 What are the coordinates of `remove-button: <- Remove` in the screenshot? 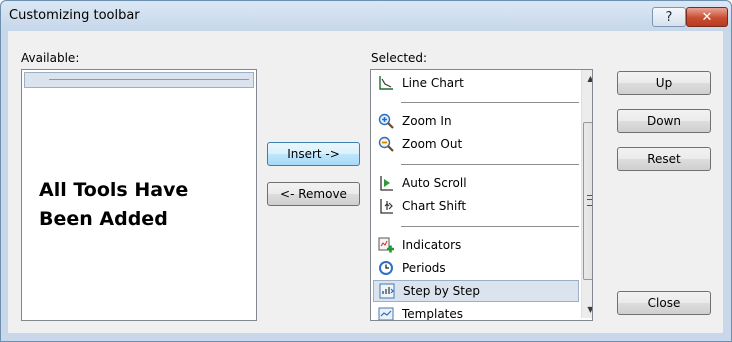 It's located at (313, 194).